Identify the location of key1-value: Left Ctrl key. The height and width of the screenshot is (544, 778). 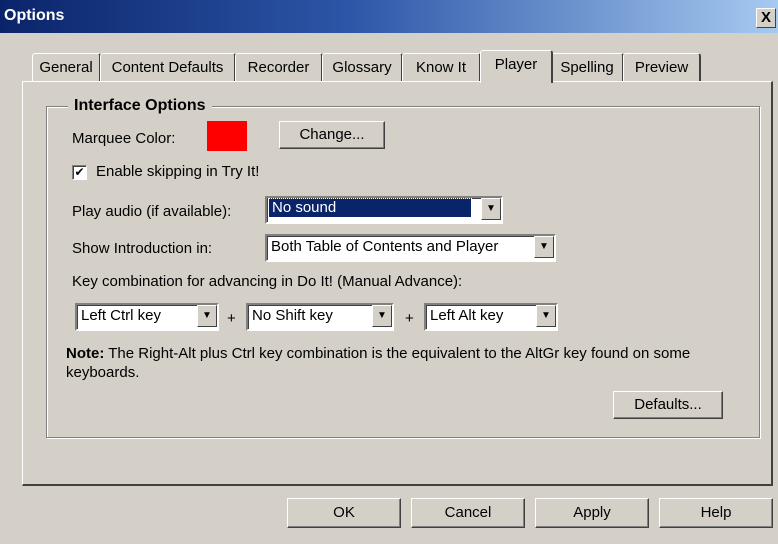
(121, 315).